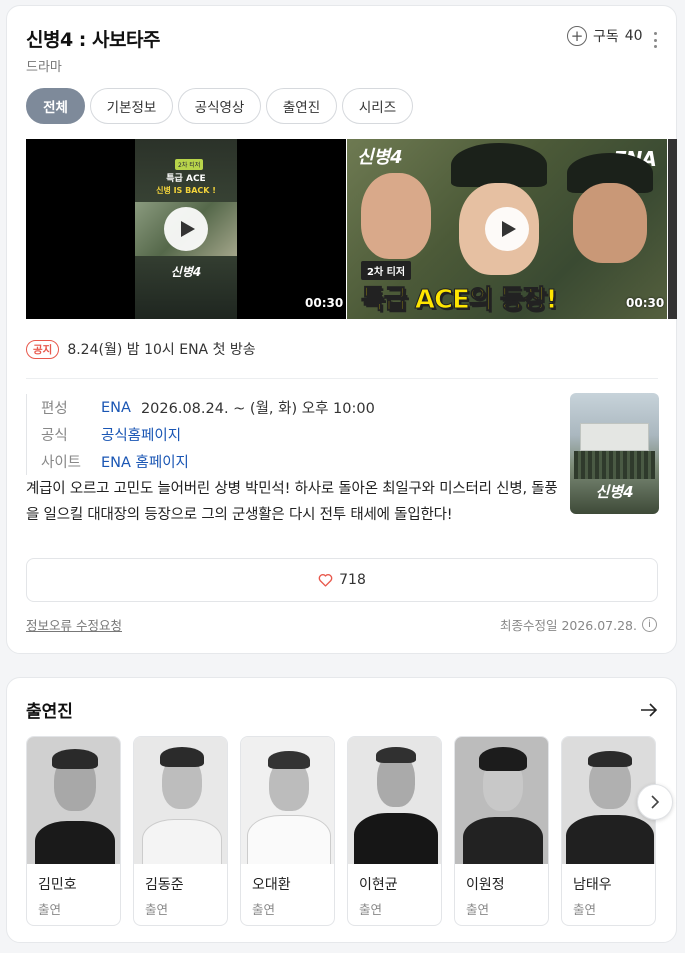 The image size is (685, 953). Describe the element at coordinates (161, 350) in the screenshot. I see `notice-text: 8.24(월) 밤 10시 ENA 첫 방송` at that location.